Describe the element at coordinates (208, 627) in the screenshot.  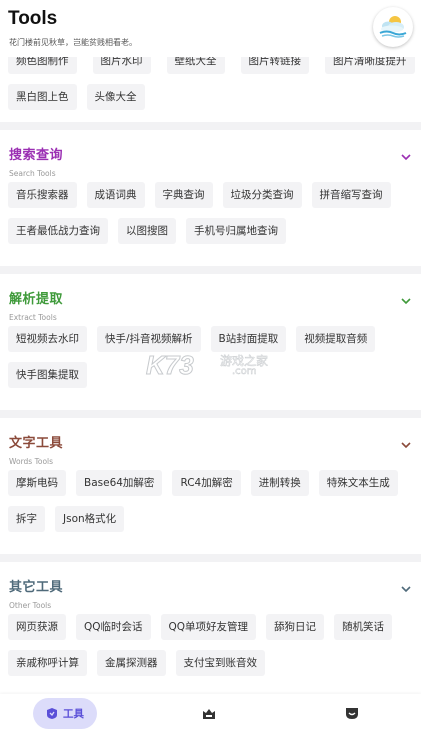
I see `tool-chip: QQ单项好友管理` at that location.